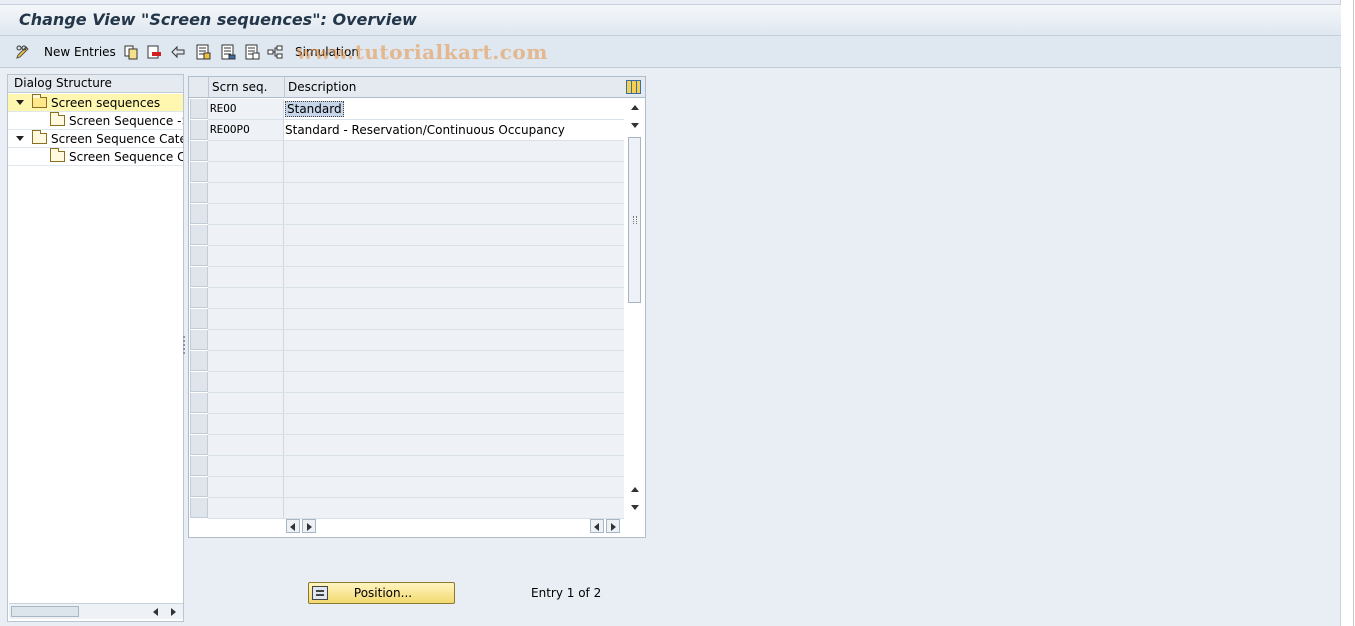 Image resolution: width=1355 pixels, height=626 pixels. What do you see at coordinates (95, 103) in the screenshot?
I see `tree-item-screen-sequences: Screen sequences` at bounding box center [95, 103].